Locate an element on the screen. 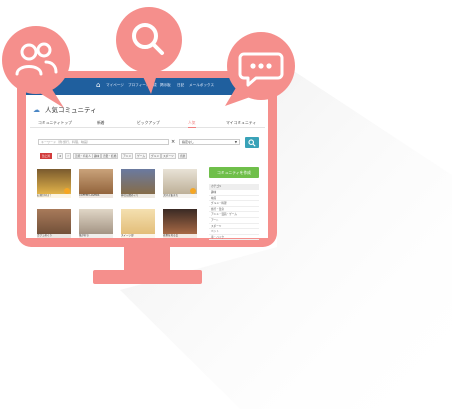  tab-pickup: ピックアップ is located at coordinates (148, 123).